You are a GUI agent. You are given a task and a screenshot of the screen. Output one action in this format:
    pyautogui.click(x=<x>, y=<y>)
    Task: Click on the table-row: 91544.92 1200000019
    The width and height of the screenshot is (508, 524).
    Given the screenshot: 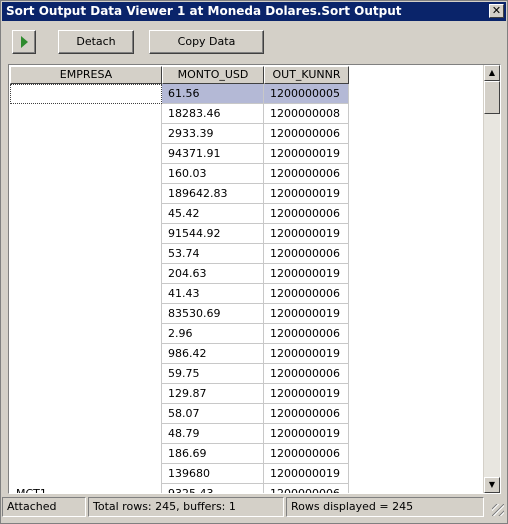 What is the action you would take?
    pyautogui.click(x=247, y=234)
    